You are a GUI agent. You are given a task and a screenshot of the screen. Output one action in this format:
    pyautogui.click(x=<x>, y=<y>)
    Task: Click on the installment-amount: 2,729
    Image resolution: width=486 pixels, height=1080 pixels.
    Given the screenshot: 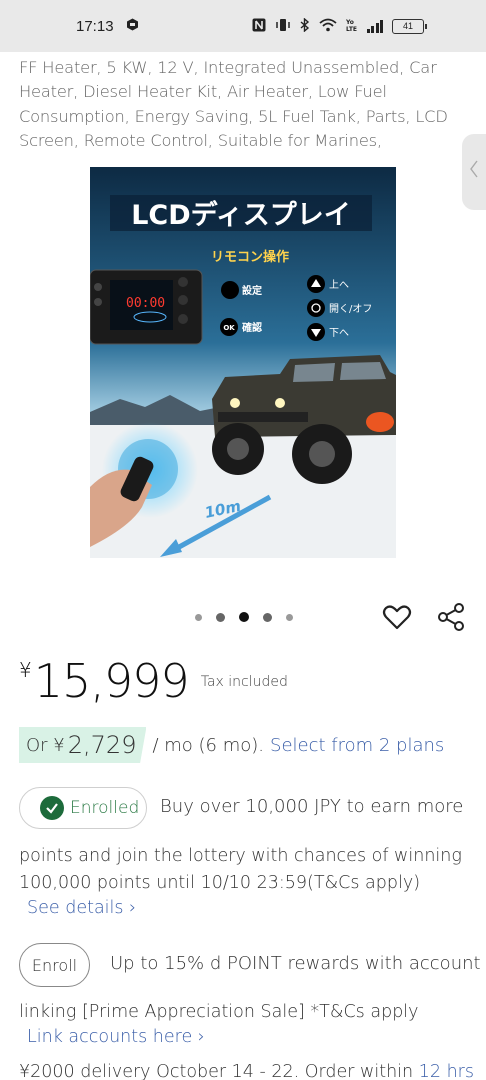 What is the action you would take?
    pyautogui.click(x=102, y=745)
    